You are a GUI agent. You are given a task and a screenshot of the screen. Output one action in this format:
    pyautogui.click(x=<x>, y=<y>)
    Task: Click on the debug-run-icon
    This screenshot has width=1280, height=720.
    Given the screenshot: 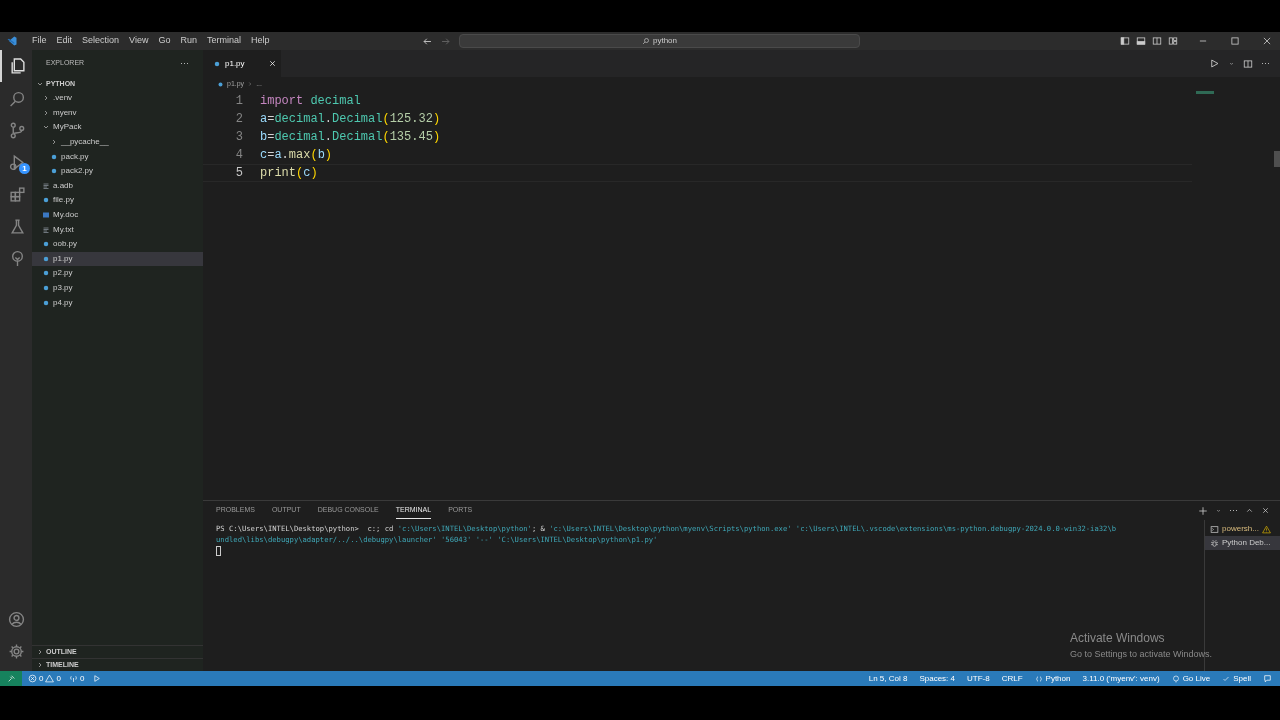 What is the action you would take?
    pyautogui.click(x=97, y=678)
    